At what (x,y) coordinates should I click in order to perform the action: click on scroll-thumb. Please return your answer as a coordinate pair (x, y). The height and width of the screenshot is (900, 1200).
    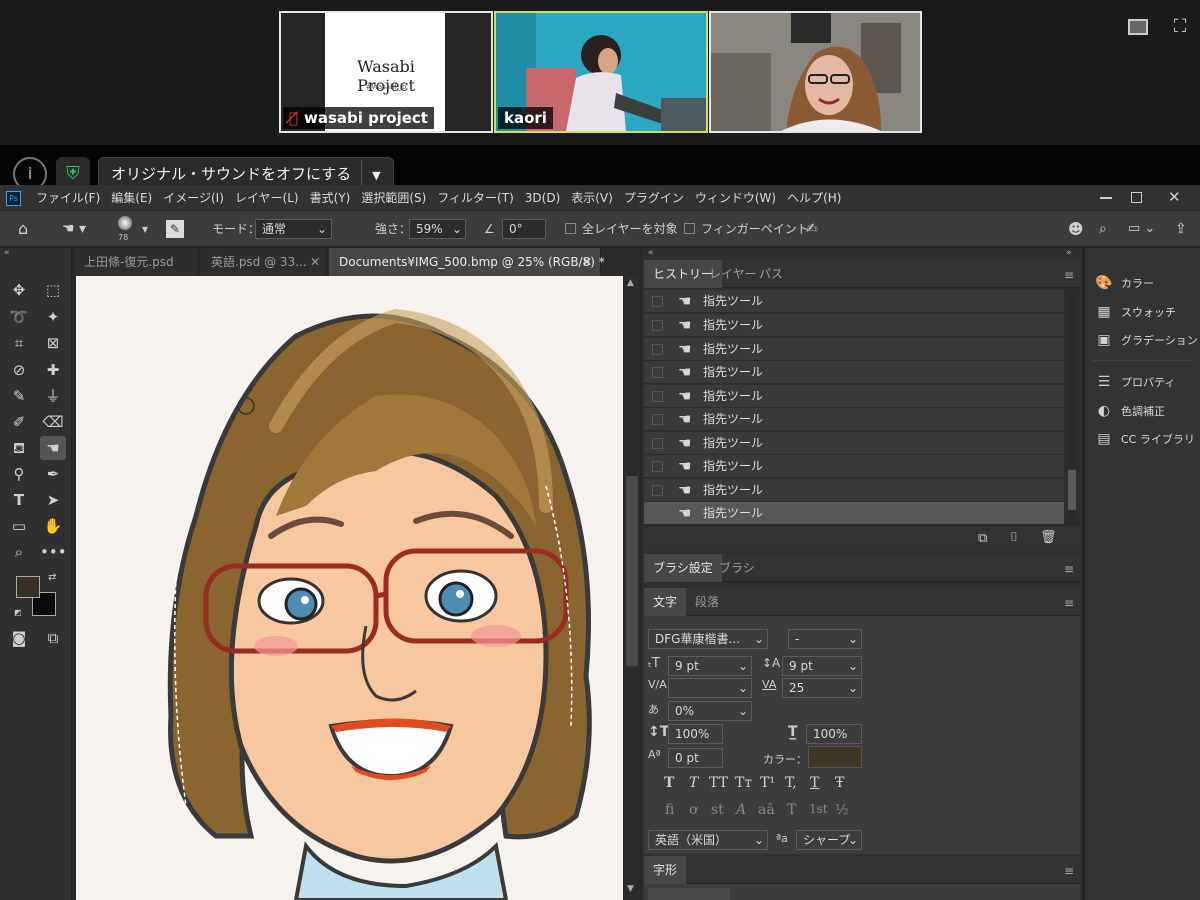
    Looking at the image, I should click on (1072, 490).